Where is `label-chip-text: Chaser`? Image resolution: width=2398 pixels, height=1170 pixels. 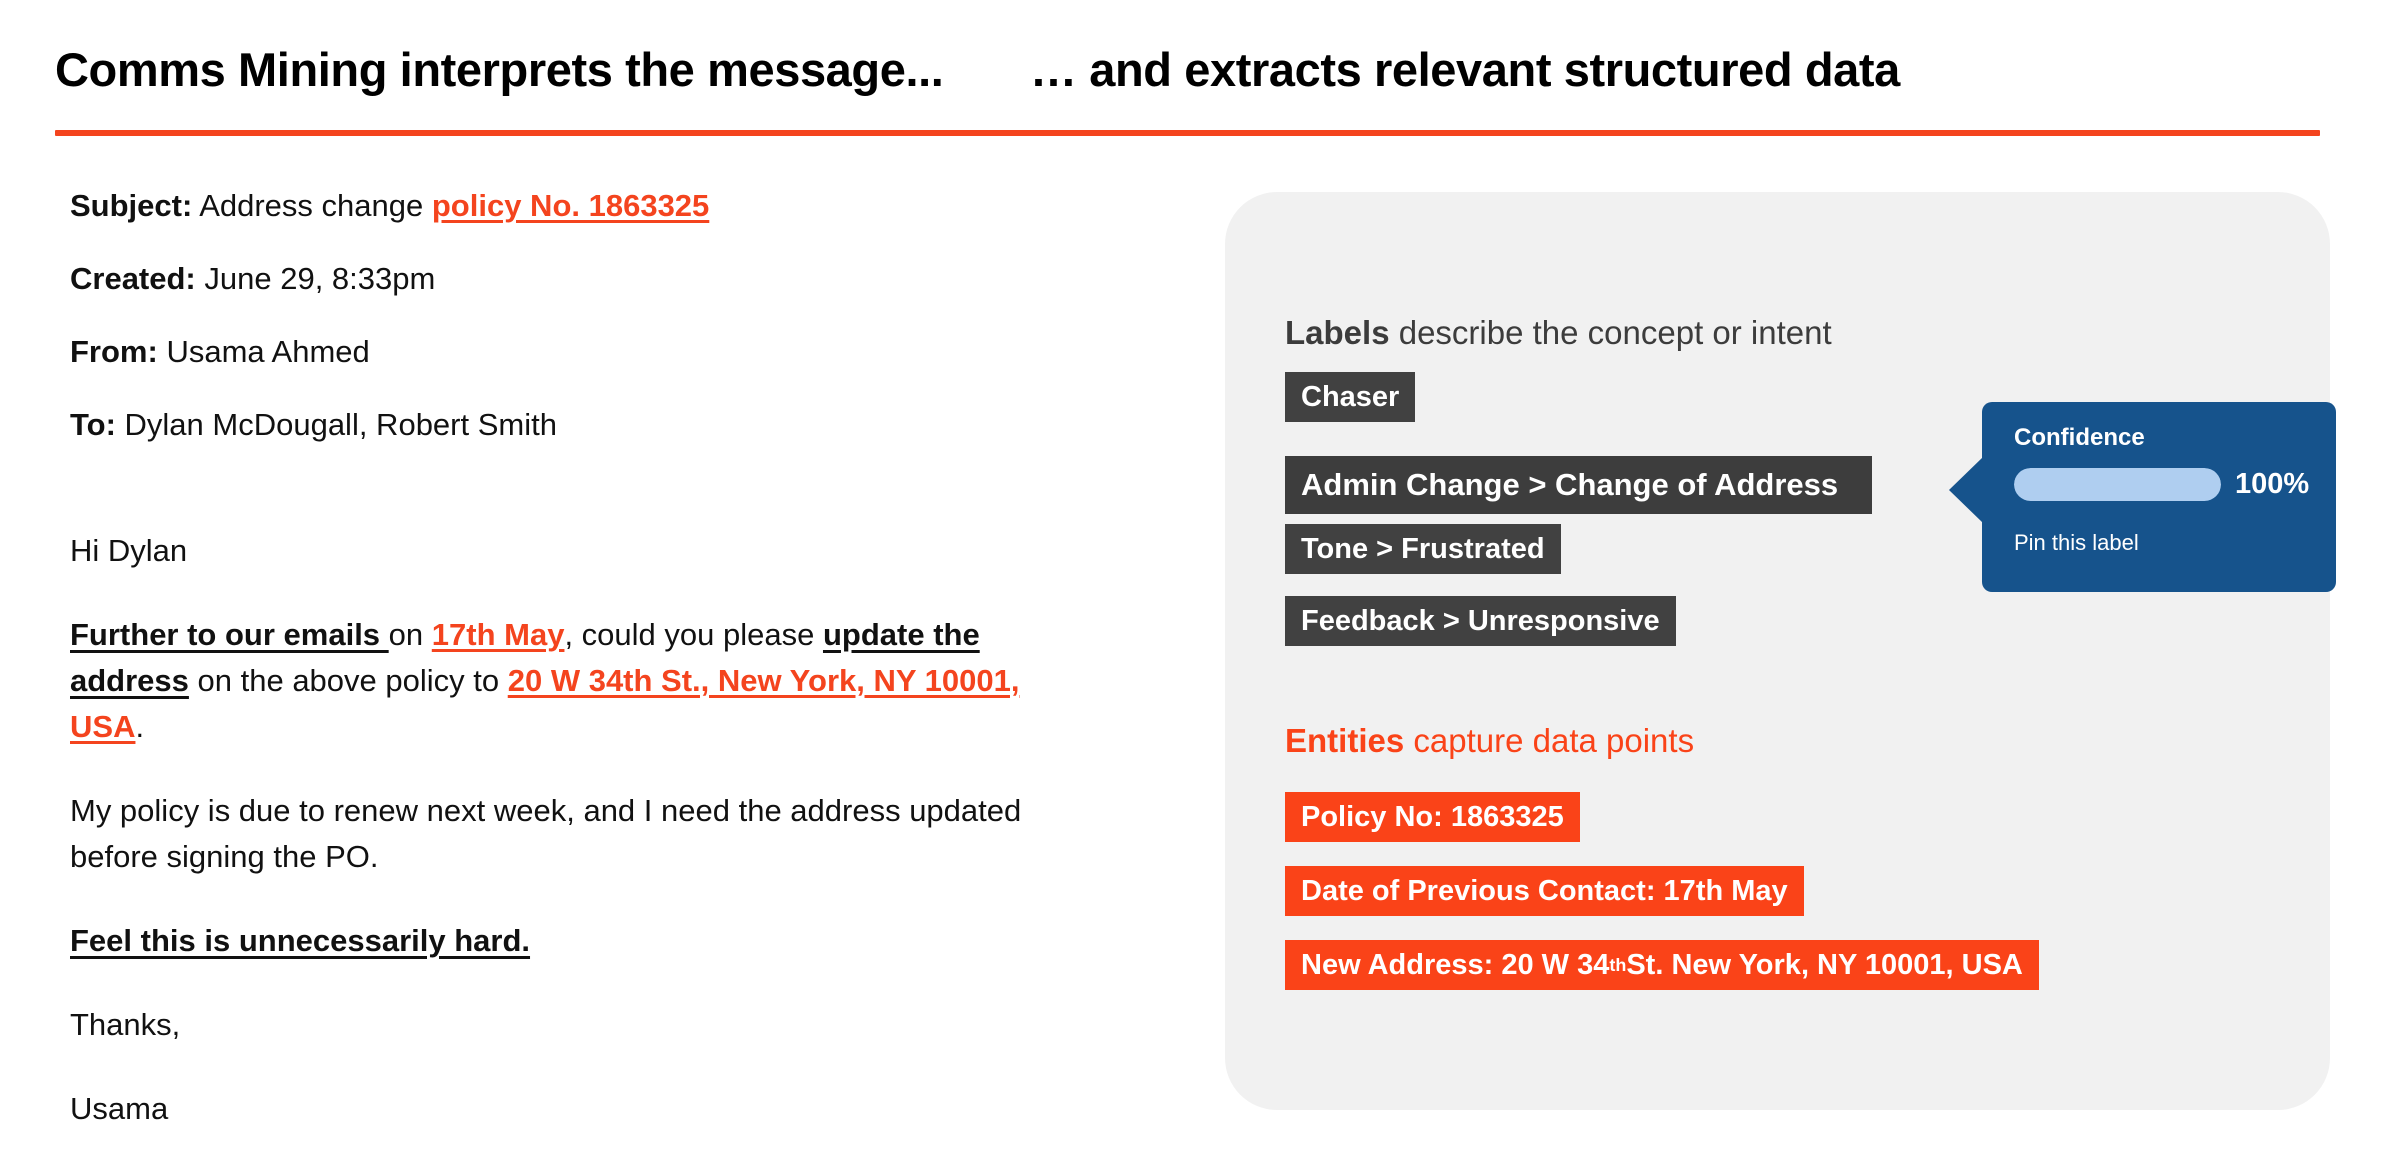 label-chip-text: Chaser is located at coordinates (1350, 396).